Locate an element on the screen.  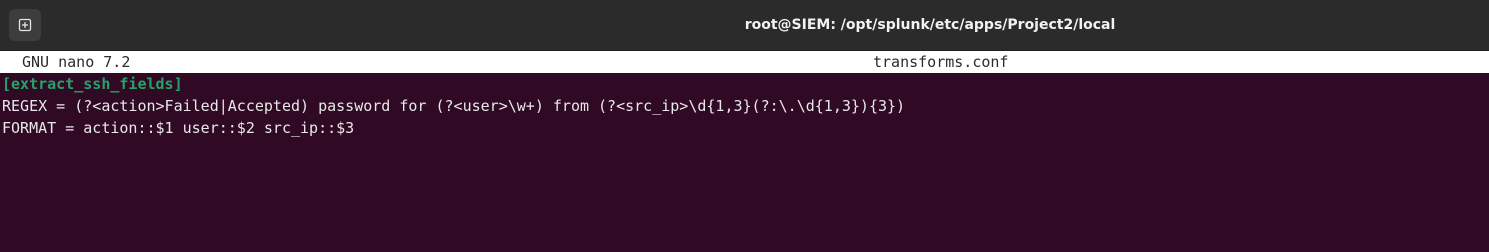
editor-line-format: FORMAT = action::$1 user::$2 src_ip::$3 is located at coordinates (178, 128).